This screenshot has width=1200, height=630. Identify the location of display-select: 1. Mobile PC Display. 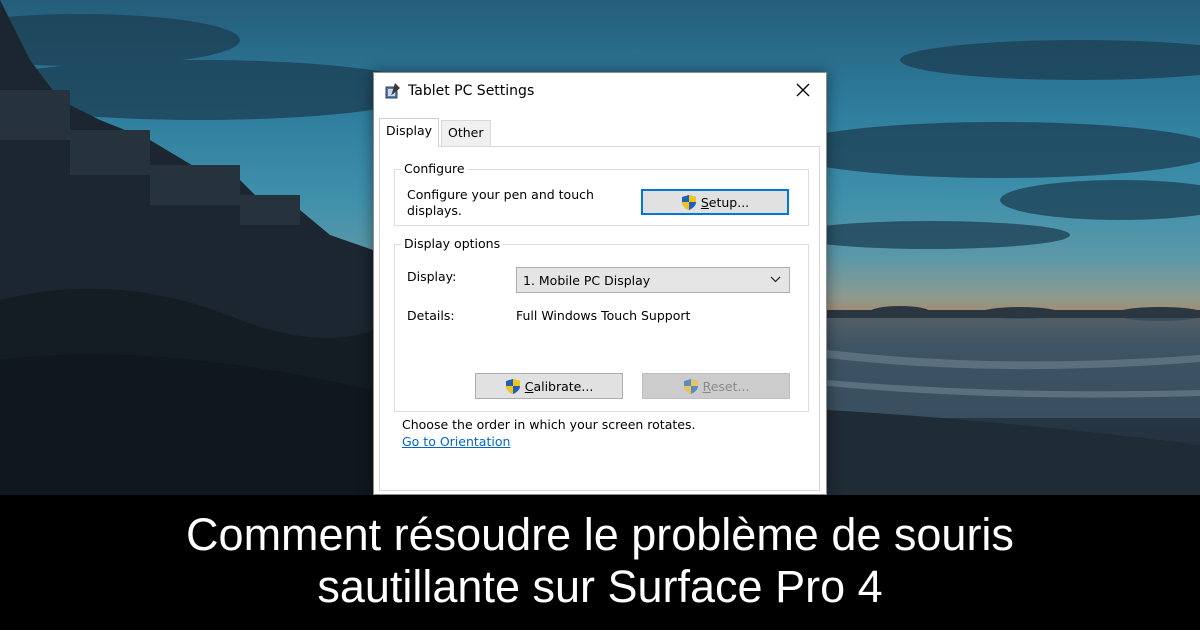
(653, 280).